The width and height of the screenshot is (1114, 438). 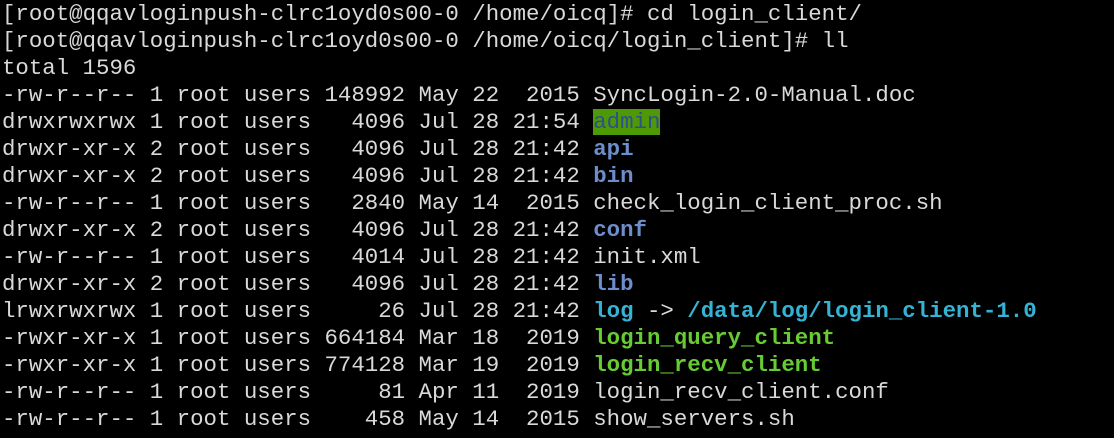 I want to click on directory-name-other-writable: admin, so click(x=627, y=122).